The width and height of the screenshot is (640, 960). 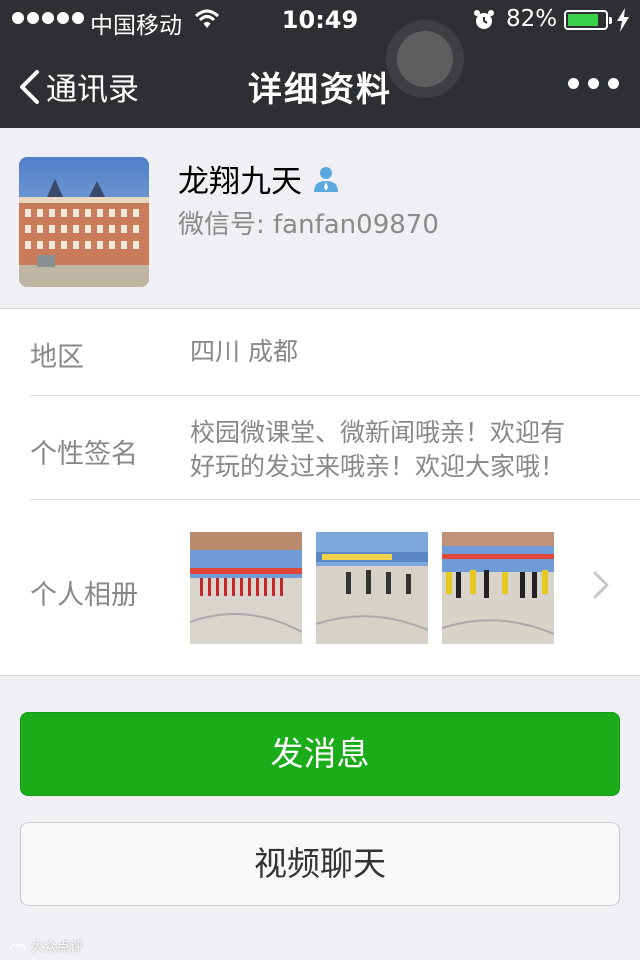 I want to click on battery-icon, so click(x=588, y=20).